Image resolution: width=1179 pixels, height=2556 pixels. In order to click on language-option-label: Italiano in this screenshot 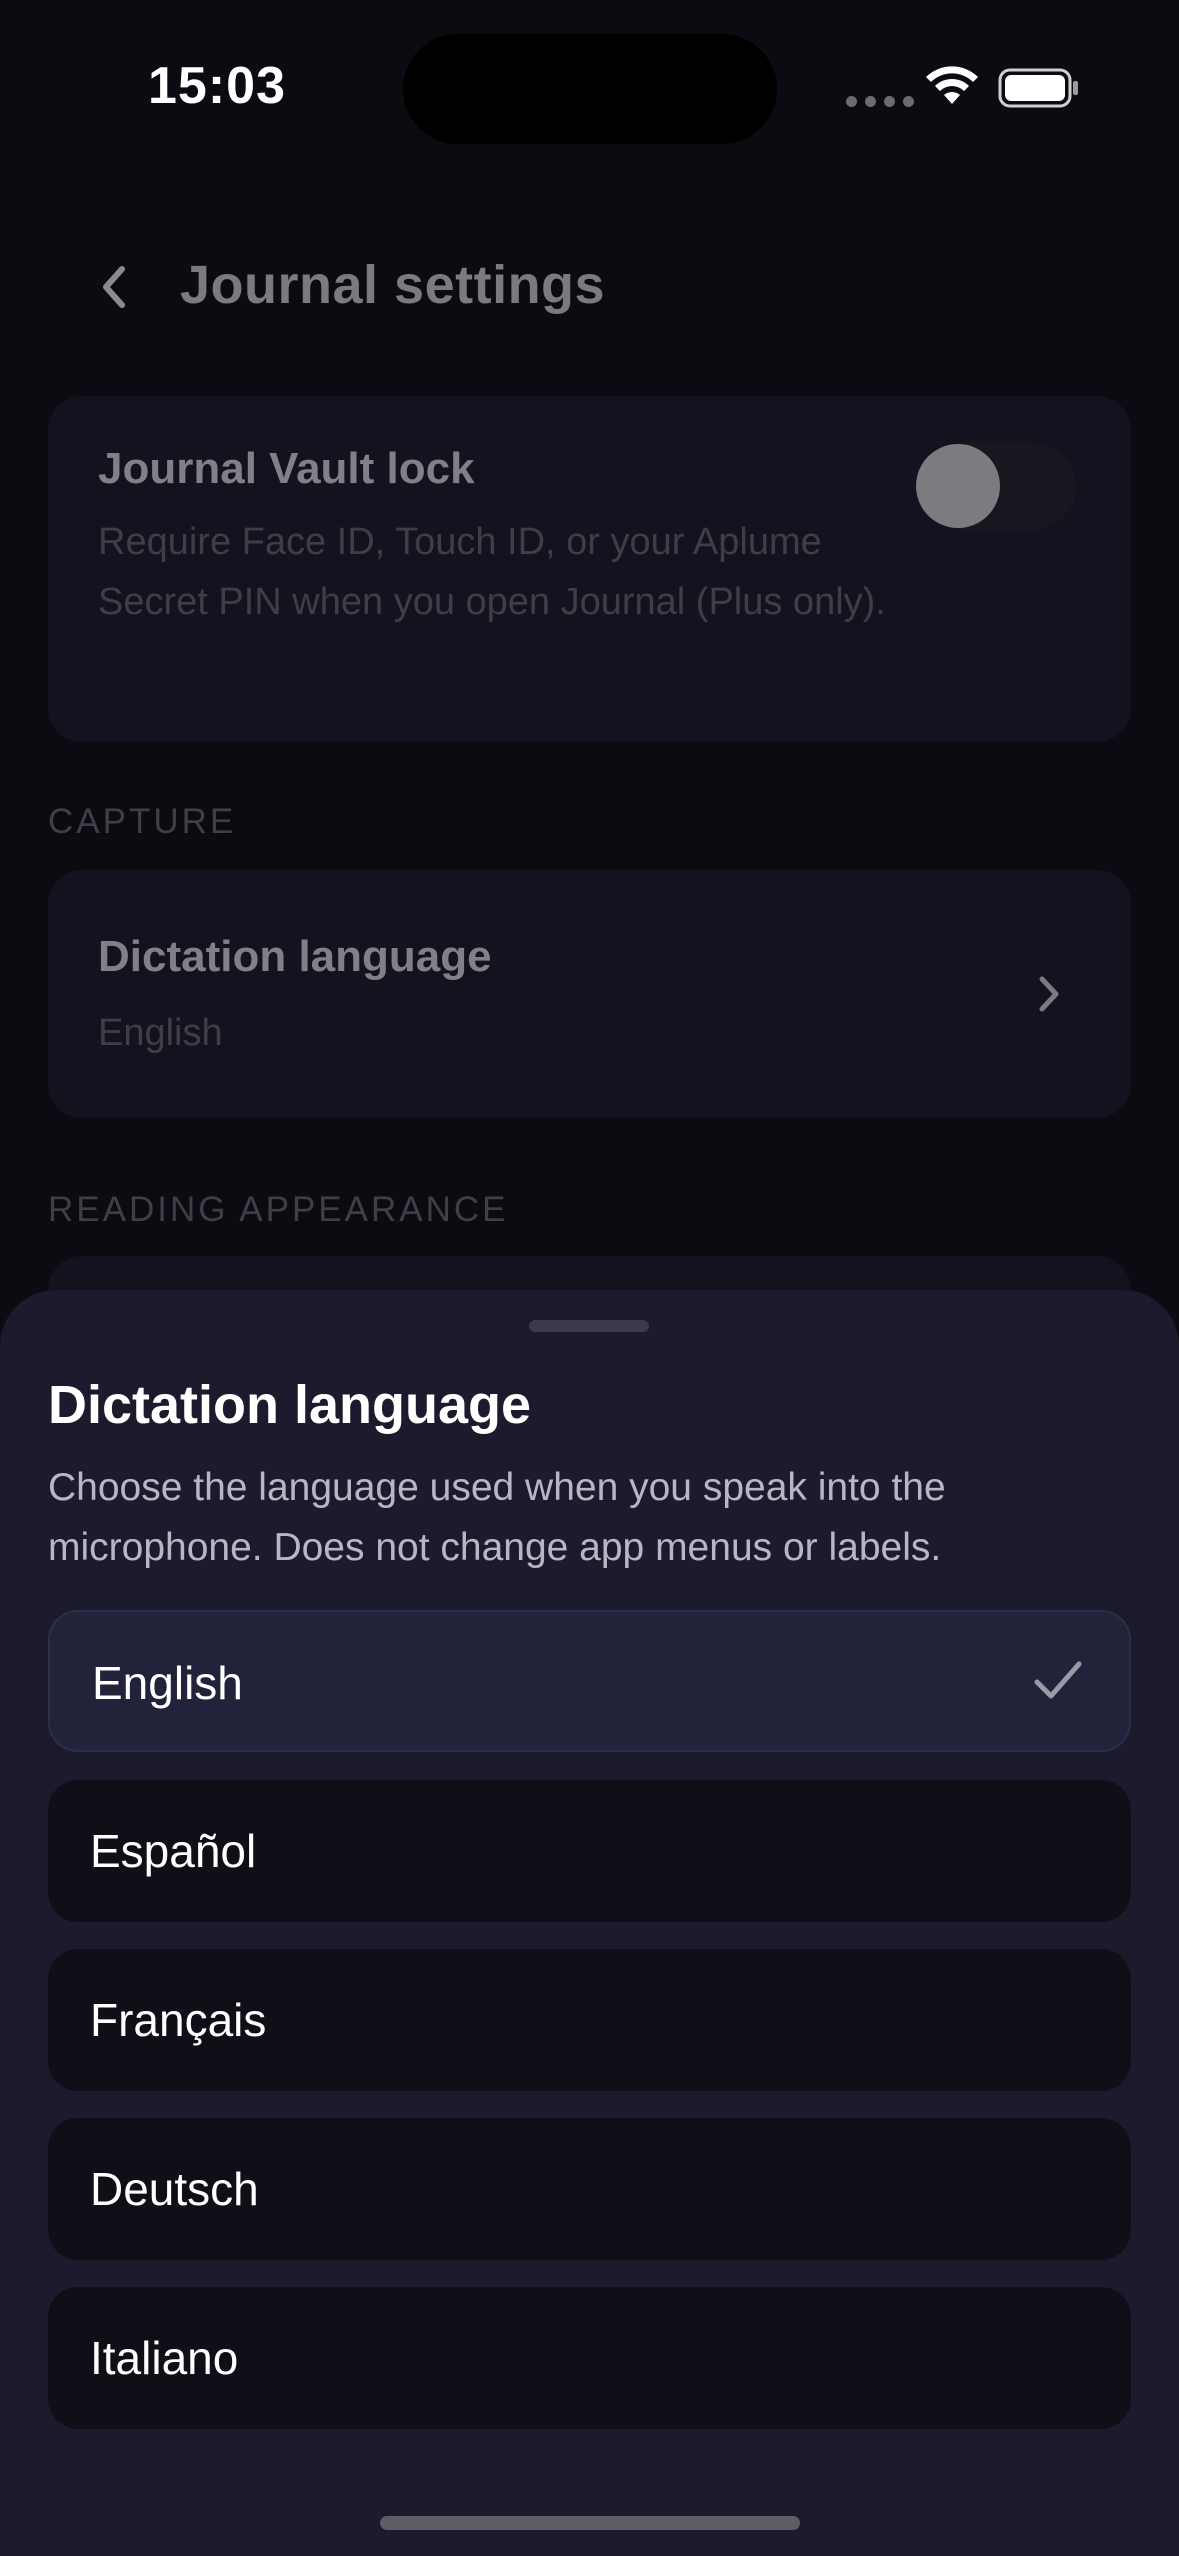, I will do `click(164, 2358)`.